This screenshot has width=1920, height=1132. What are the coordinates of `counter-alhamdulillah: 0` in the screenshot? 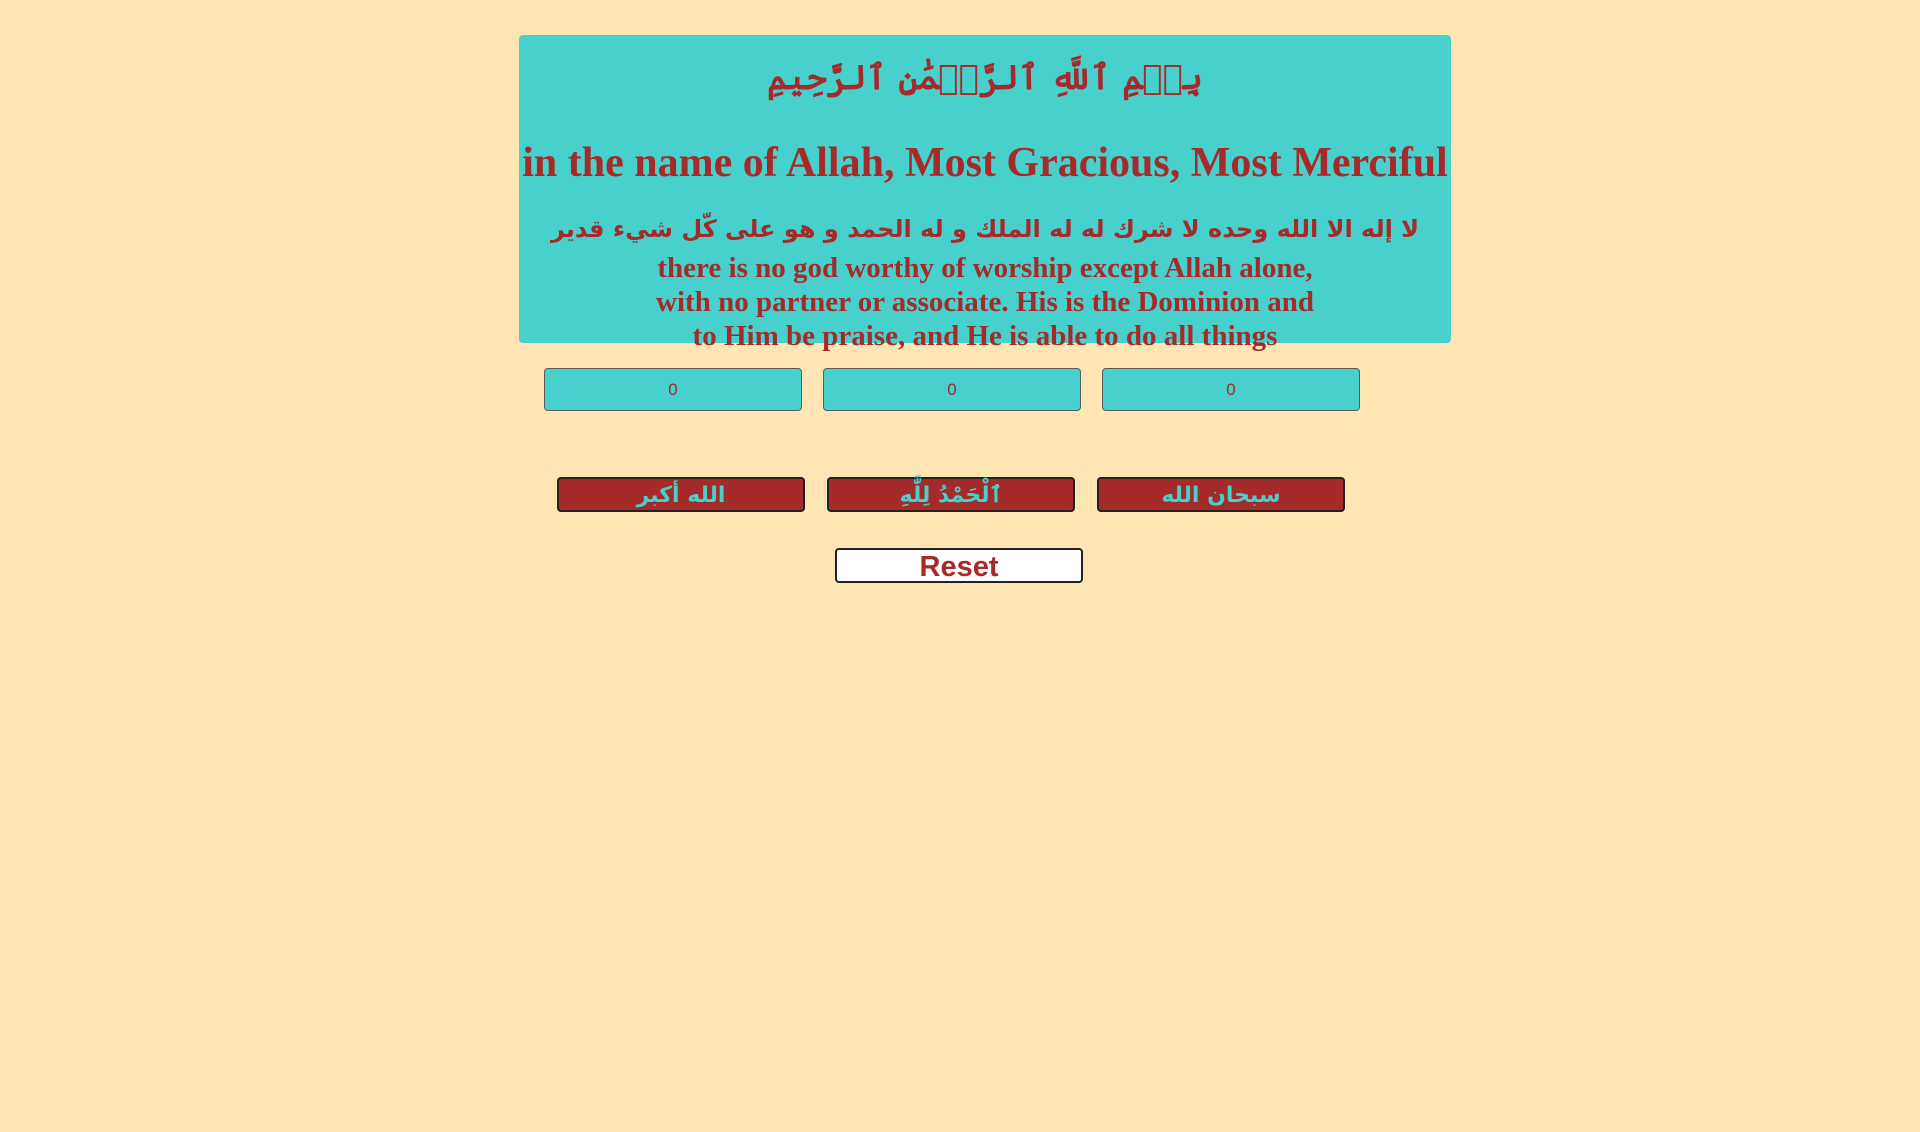 It's located at (952, 389).